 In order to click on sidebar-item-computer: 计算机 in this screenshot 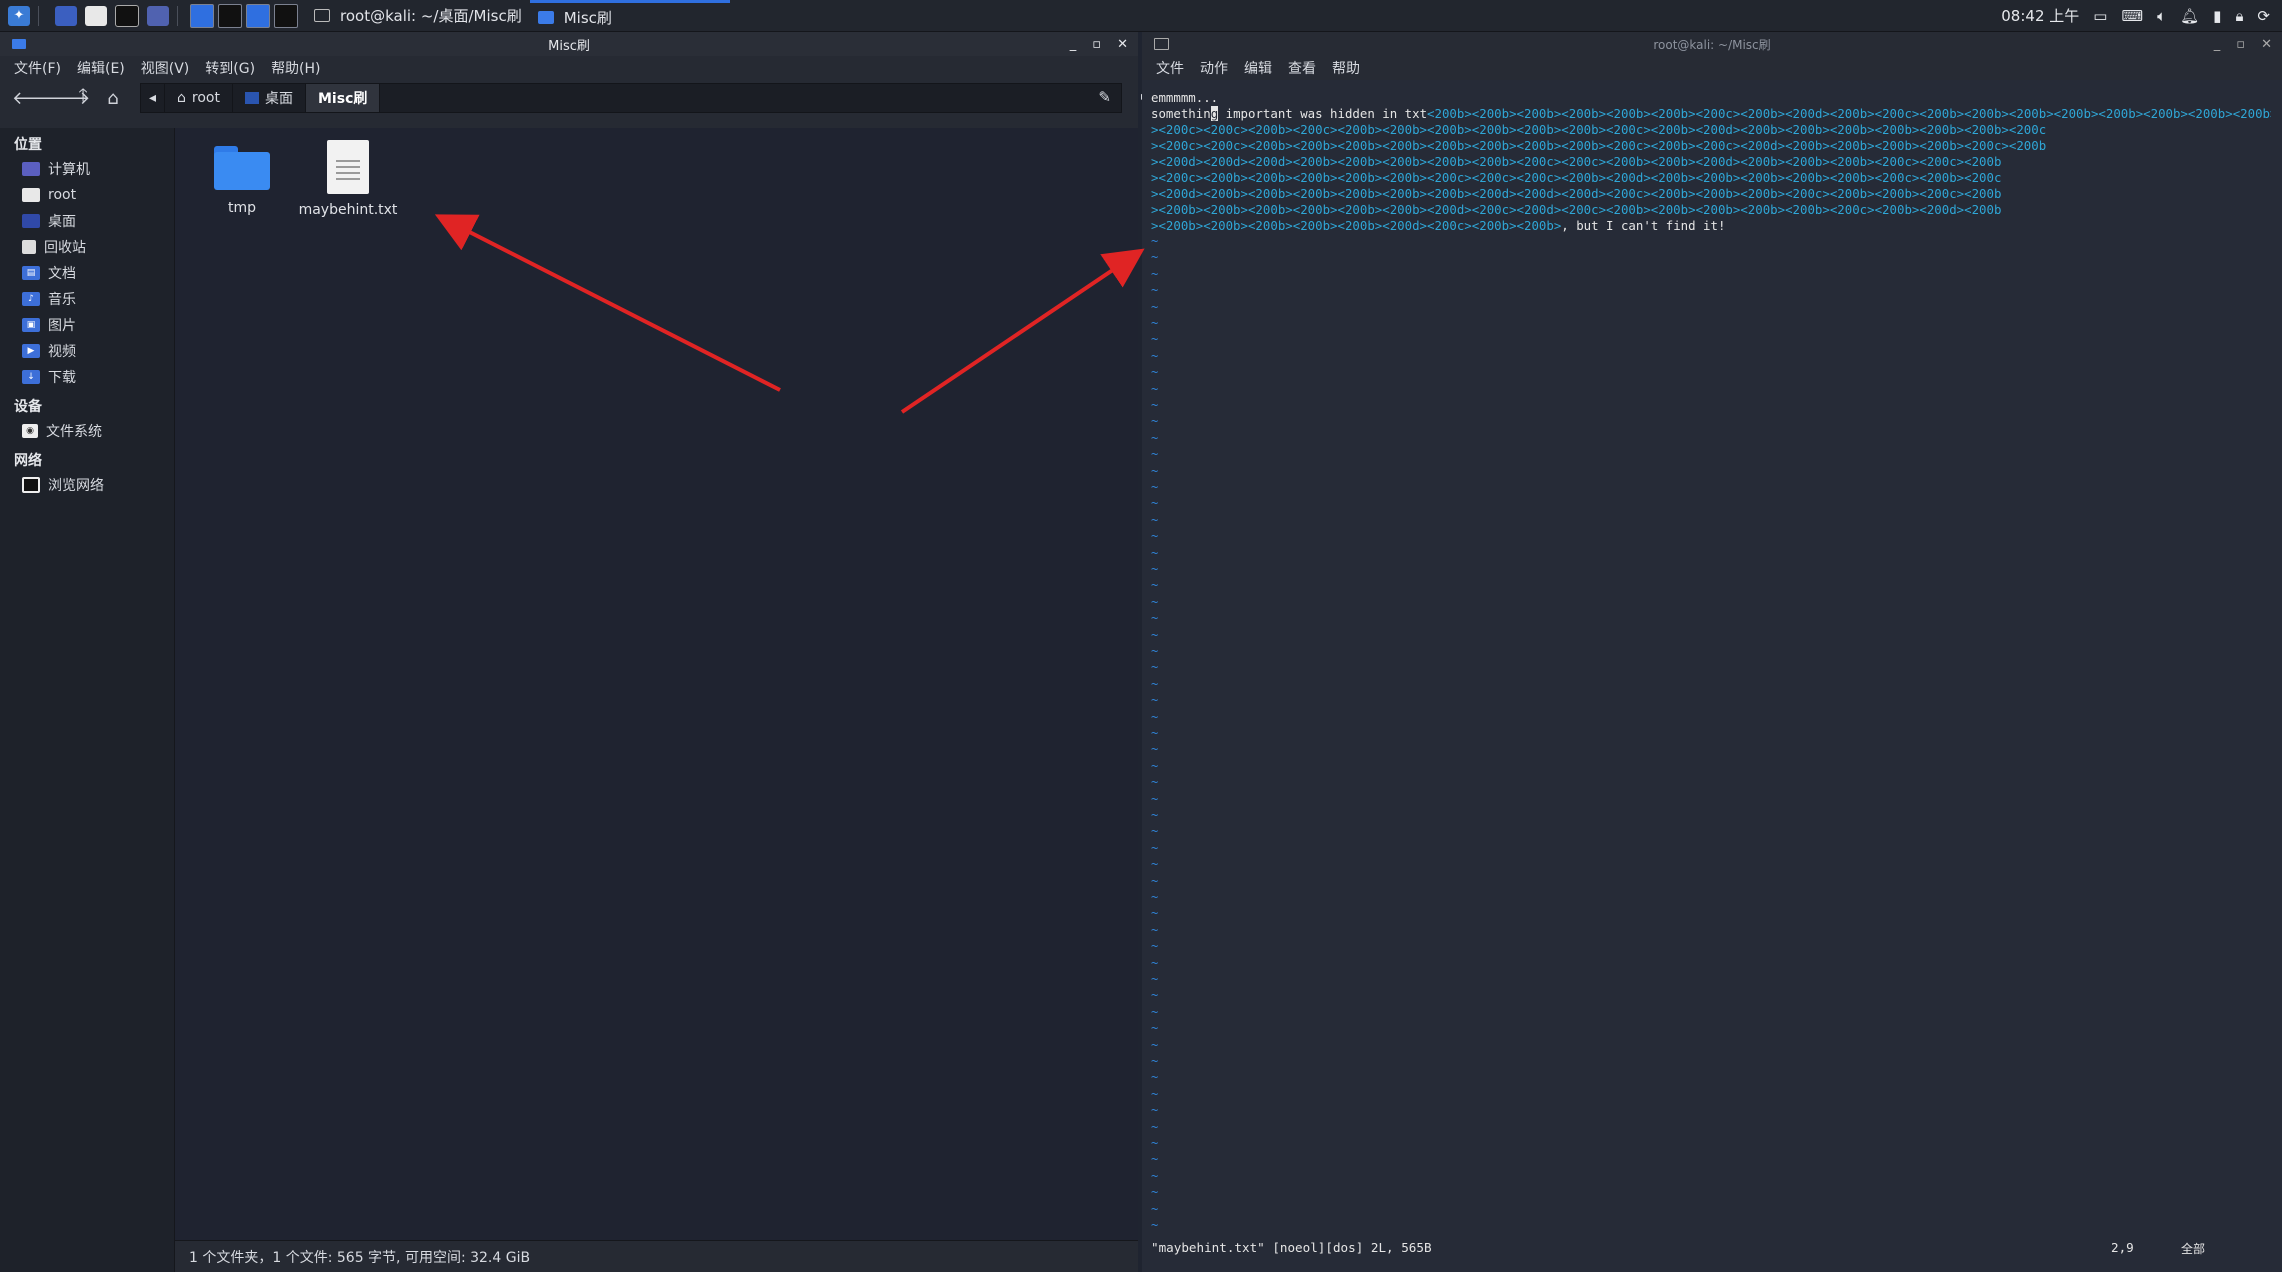, I will do `click(87, 169)`.